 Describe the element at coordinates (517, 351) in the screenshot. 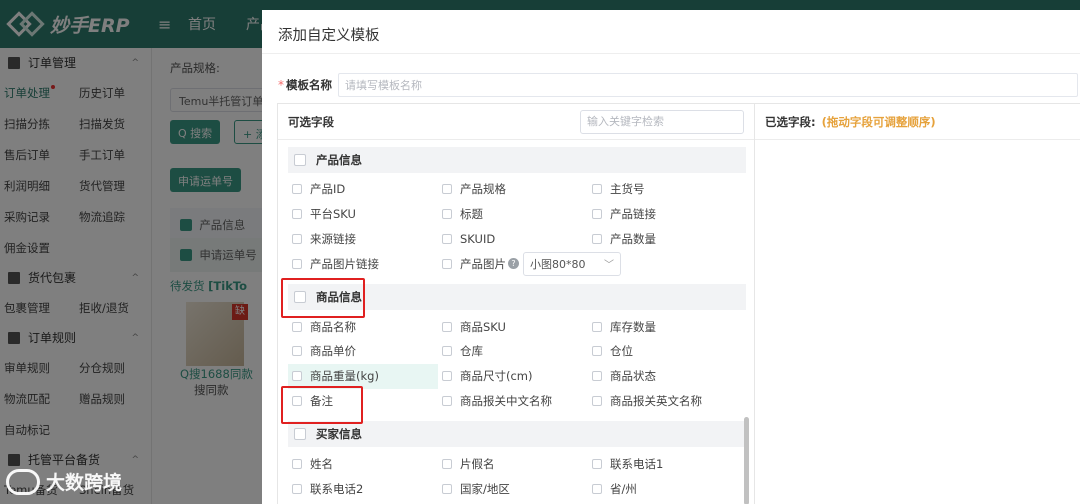

I see `field-item: 仓库` at that location.